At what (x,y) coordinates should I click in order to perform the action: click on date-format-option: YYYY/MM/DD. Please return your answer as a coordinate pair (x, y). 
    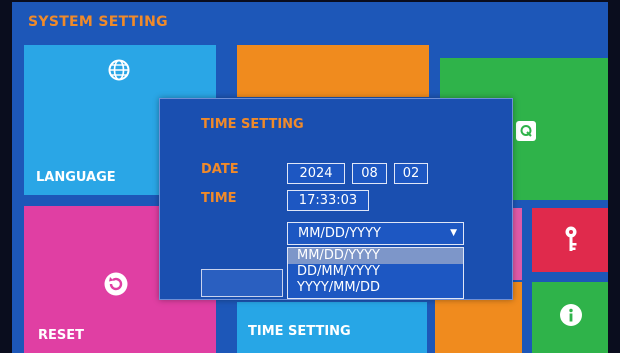
    Looking at the image, I should click on (375, 288).